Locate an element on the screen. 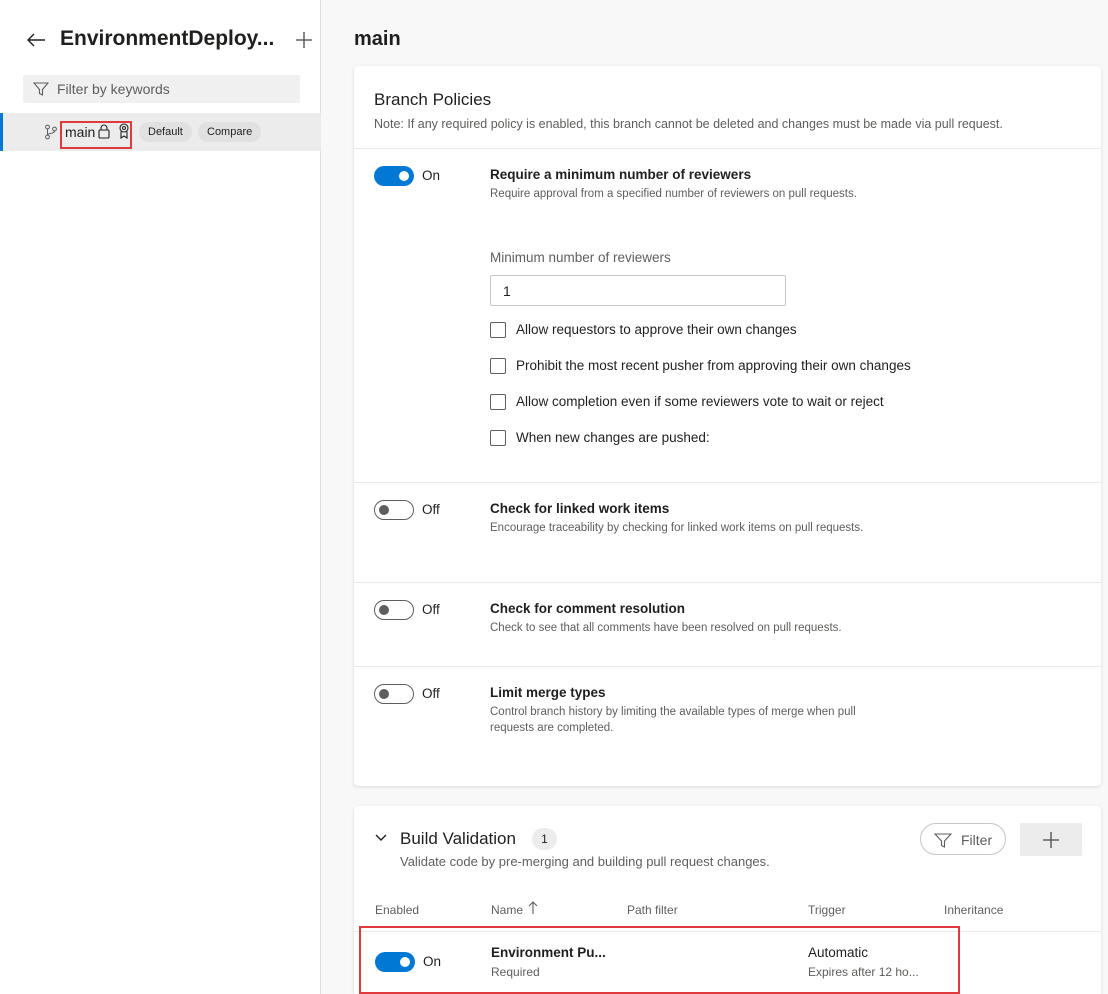 Image resolution: width=1108 pixels, height=994 pixels. back-button is located at coordinates (36, 40).